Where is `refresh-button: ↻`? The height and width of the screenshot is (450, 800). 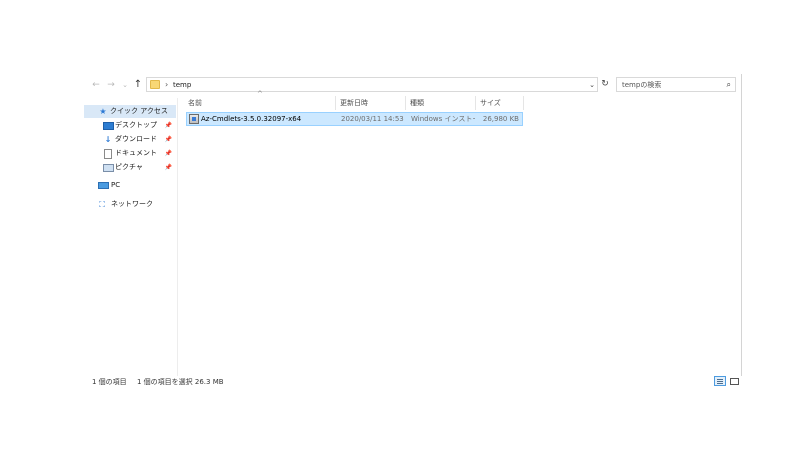
refresh-button: ↻ is located at coordinates (605, 84).